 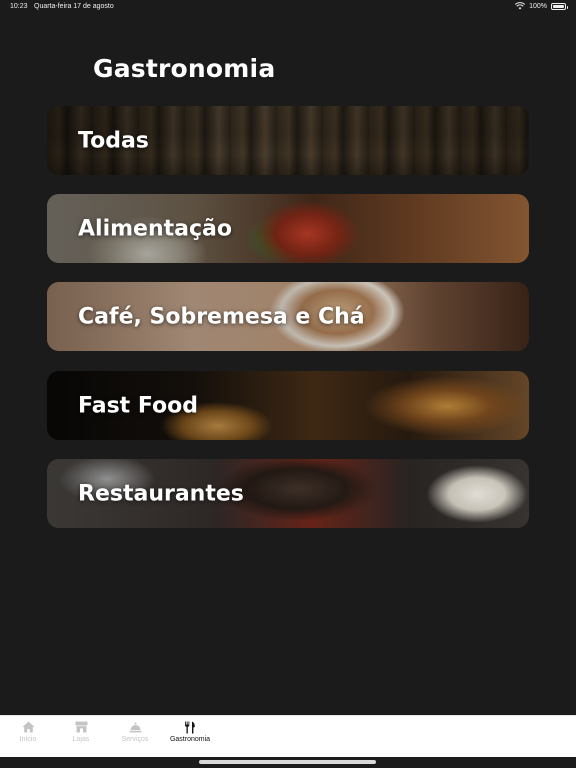 What do you see at coordinates (288, 140) in the screenshot?
I see `category-card-todas: Todas` at bounding box center [288, 140].